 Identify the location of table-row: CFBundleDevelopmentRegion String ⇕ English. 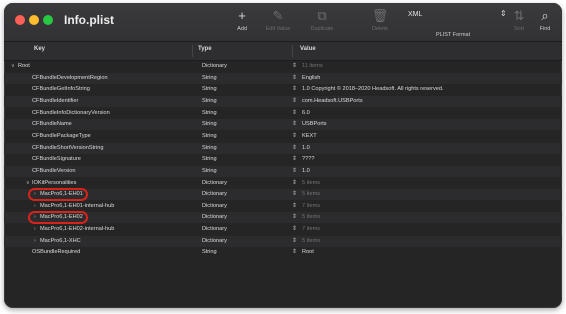
(283, 78).